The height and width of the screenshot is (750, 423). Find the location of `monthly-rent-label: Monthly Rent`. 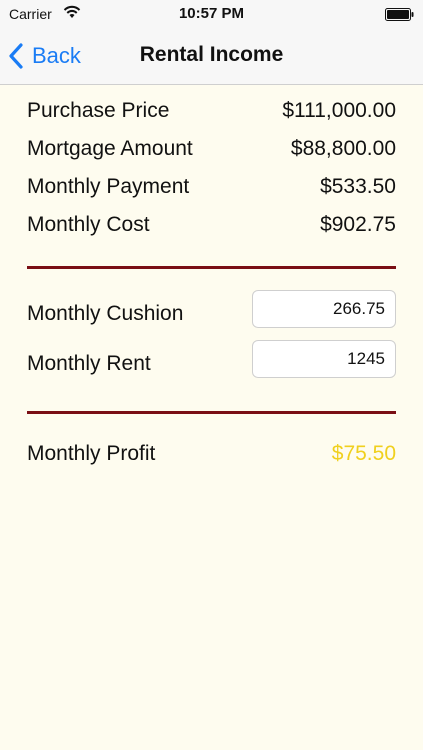

monthly-rent-label: Monthly Rent is located at coordinates (89, 363).